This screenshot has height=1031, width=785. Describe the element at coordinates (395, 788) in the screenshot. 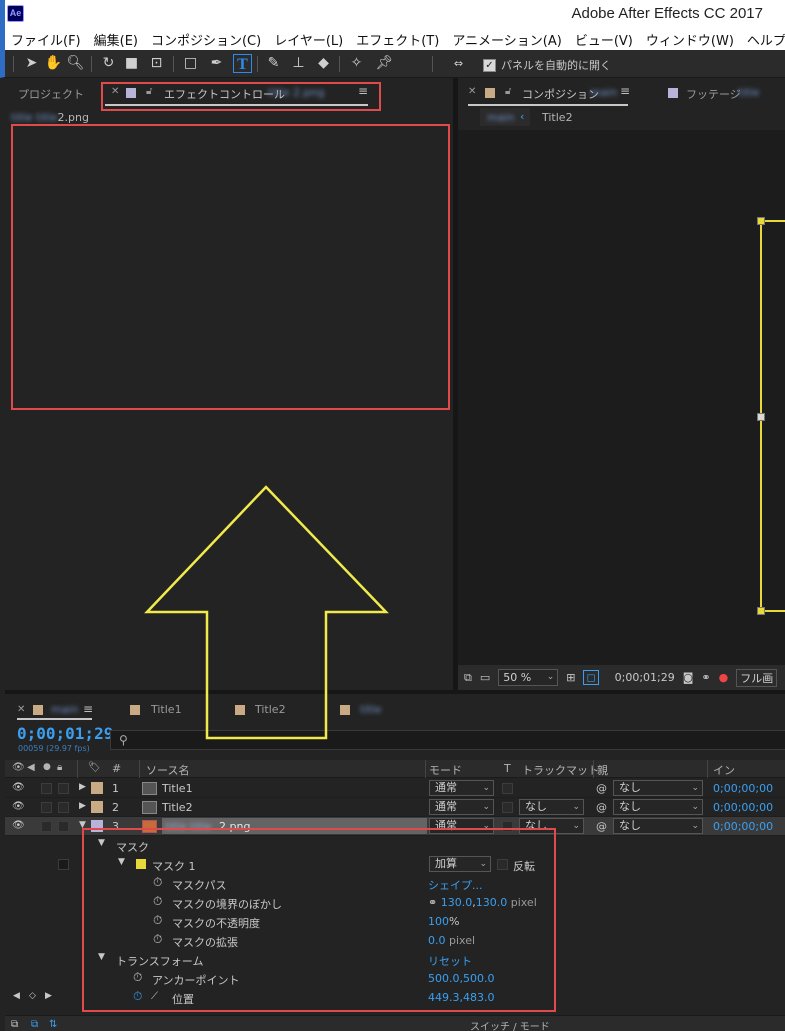

I see `layer-row: 👁︎ ▶ 1 Title1 通常 ⌄ @ なし ⌄ 0;00;00;00` at that location.